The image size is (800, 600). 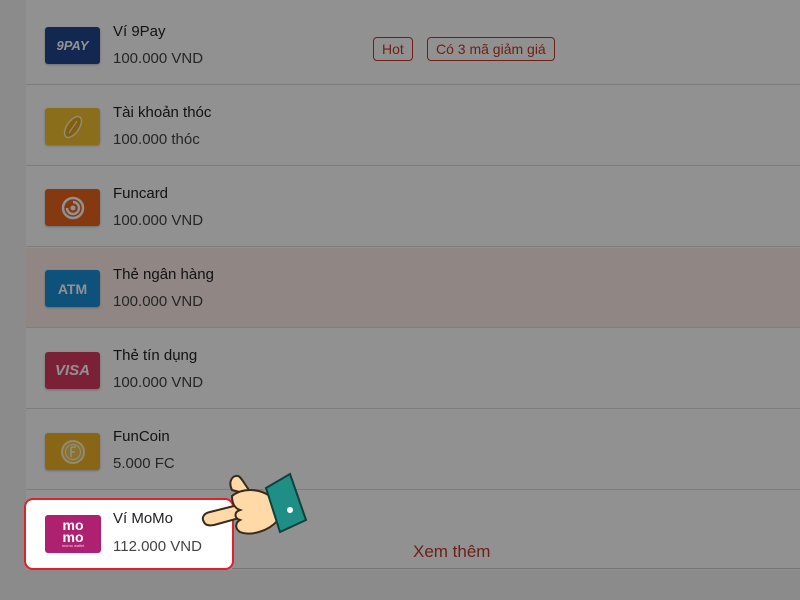 I want to click on method-name: Ví MoMo, so click(x=143, y=518).